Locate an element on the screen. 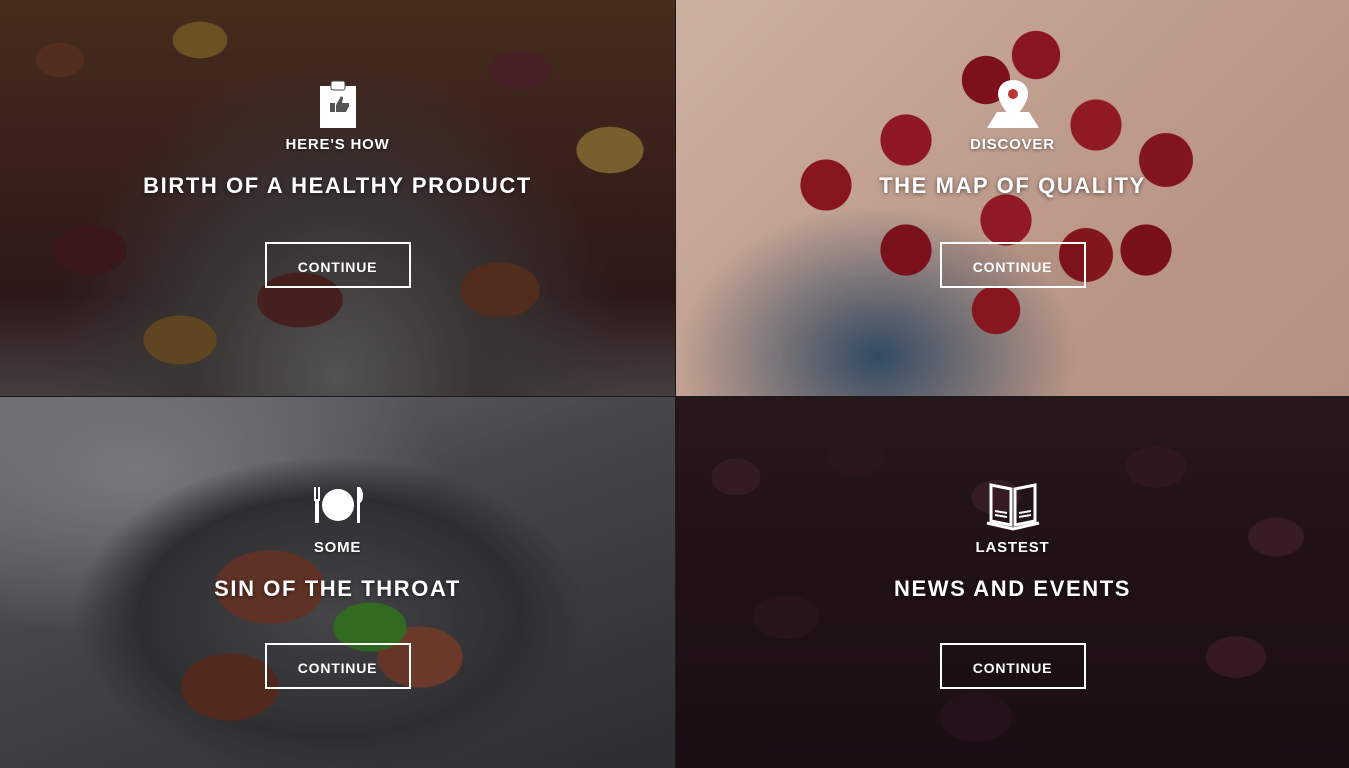 The image size is (1349, 768). tile-title: SIN OF THE THROAT is located at coordinates (337, 588).